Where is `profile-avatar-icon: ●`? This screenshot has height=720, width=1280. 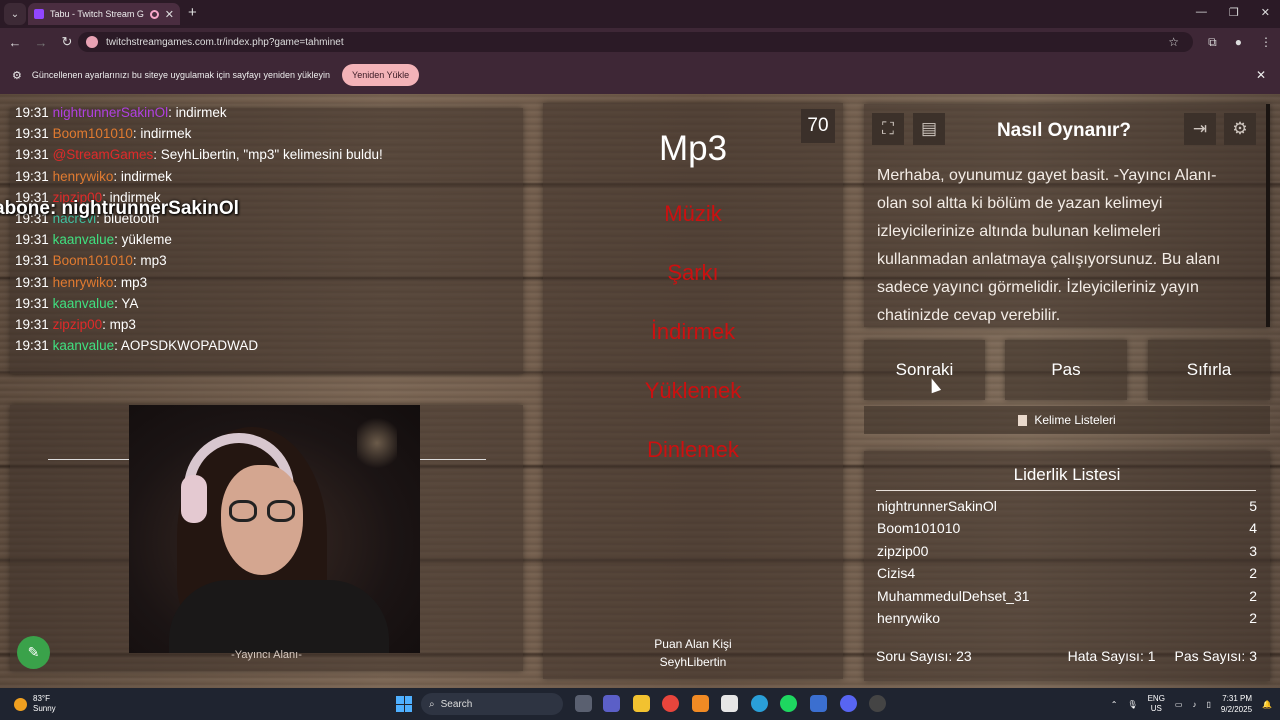
profile-avatar-icon: ● is located at coordinates (1238, 42).